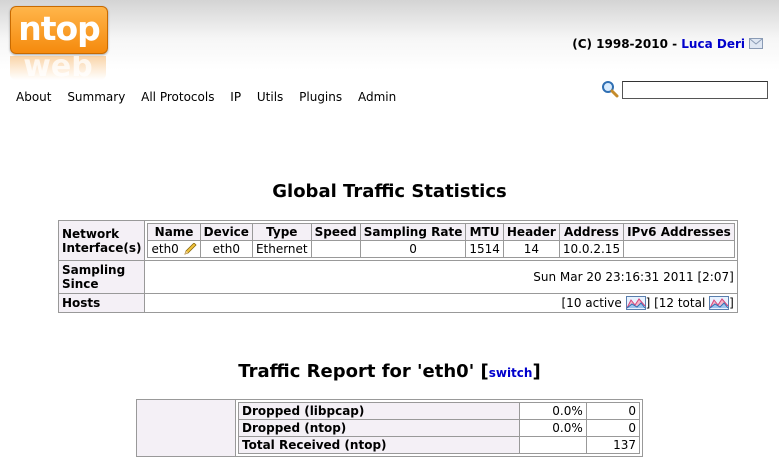 The width and height of the screenshot is (779, 457). I want to click on stats-row: Dropped (libpcap) 0.0% 0, so click(439, 411).